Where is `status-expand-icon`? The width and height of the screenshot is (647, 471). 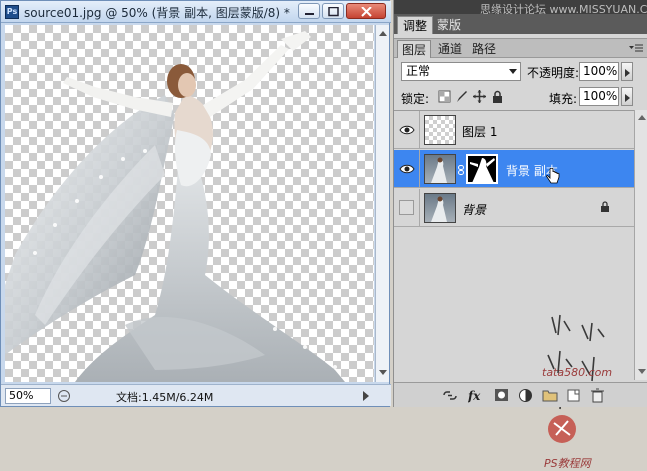
status-expand-icon is located at coordinates (366, 396).